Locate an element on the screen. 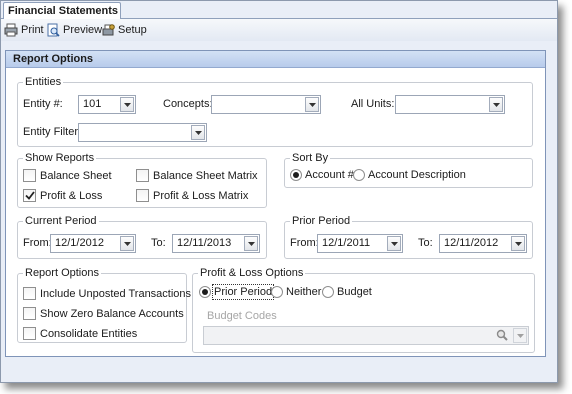 The image size is (572, 394). setup-button: Setup is located at coordinates (124, 30).